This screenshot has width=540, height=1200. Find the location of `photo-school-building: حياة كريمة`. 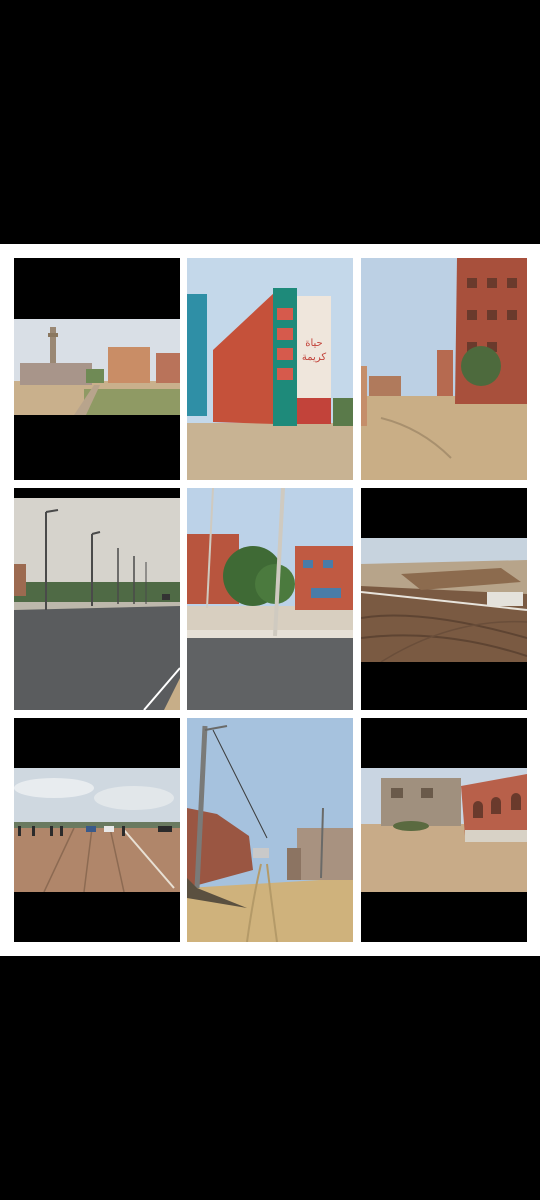

photo-school-building: حياة كريمة is located at coordinates (270, 369).